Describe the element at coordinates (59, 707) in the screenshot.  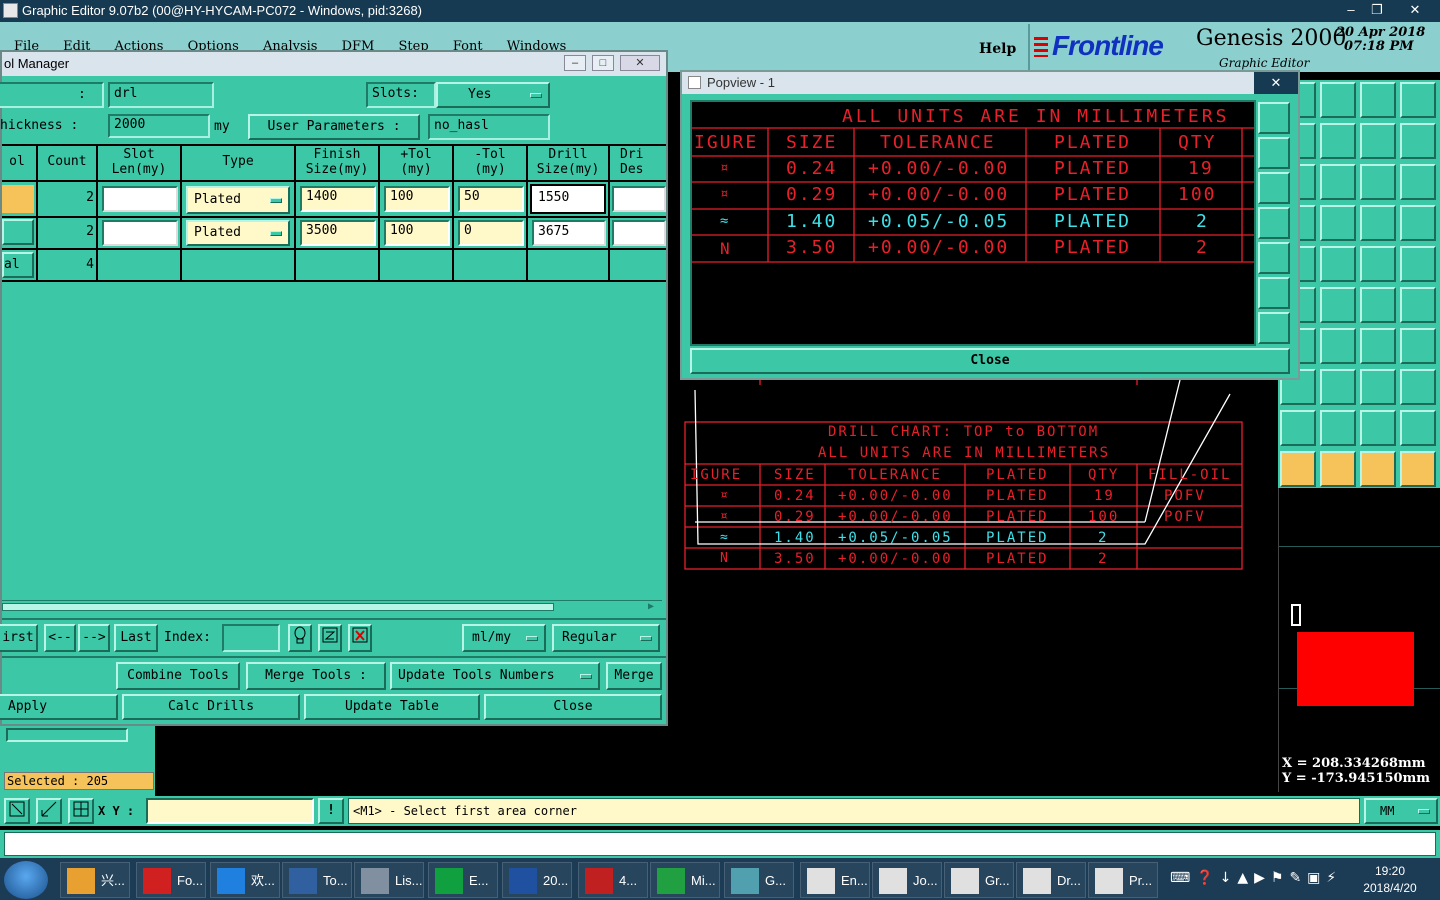
I see `apply-button: Apply` at that location.